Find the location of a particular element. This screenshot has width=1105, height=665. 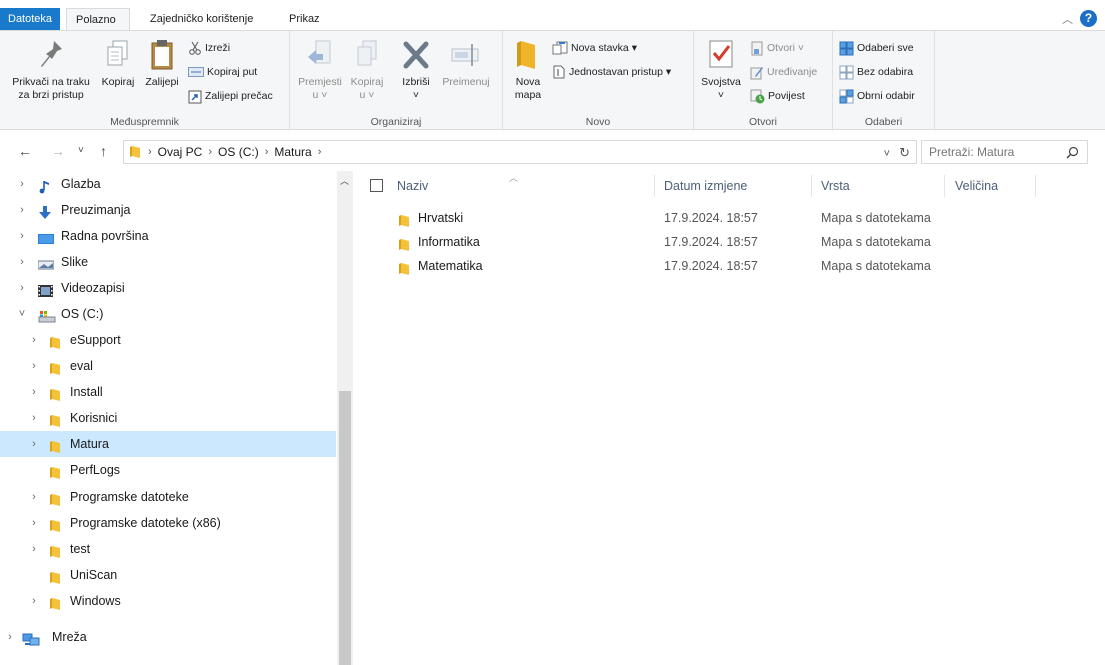

back-arrow-icon: ← is located at coordinates (25, 151).